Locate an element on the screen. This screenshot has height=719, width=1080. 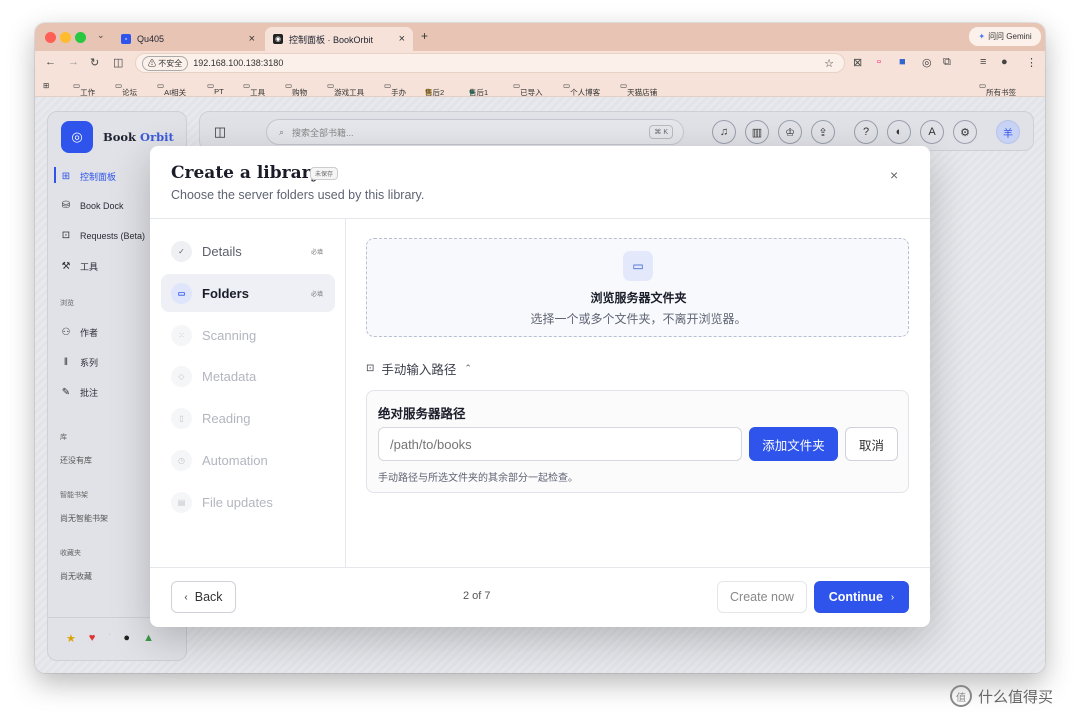
bookmark-folder: ▭ 工作 is located at coordinates (84, 89).